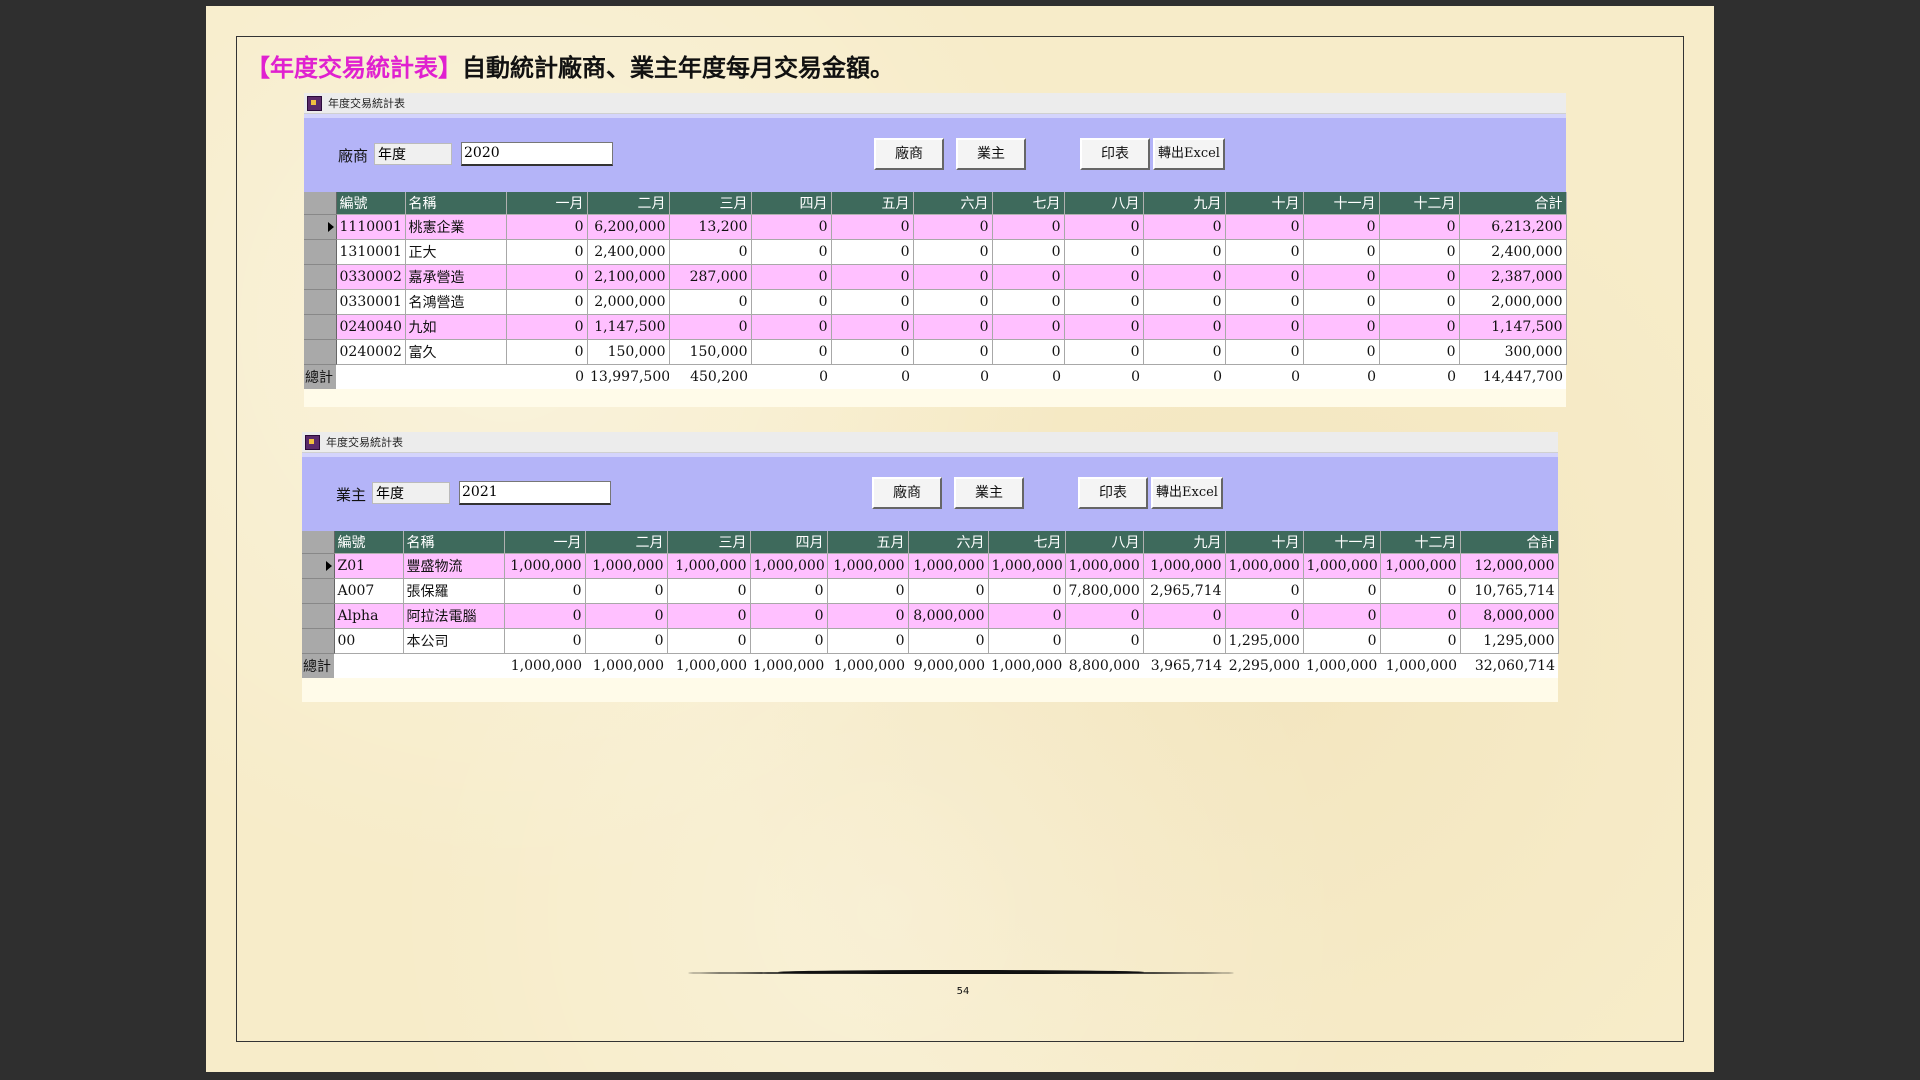 Image resolution: width=1920 pixels, height=1080 pixels. What do you see at coordinates (369, 641) in the screenshot?
I see `table-cell: 00` at bounding box center [369, 641].